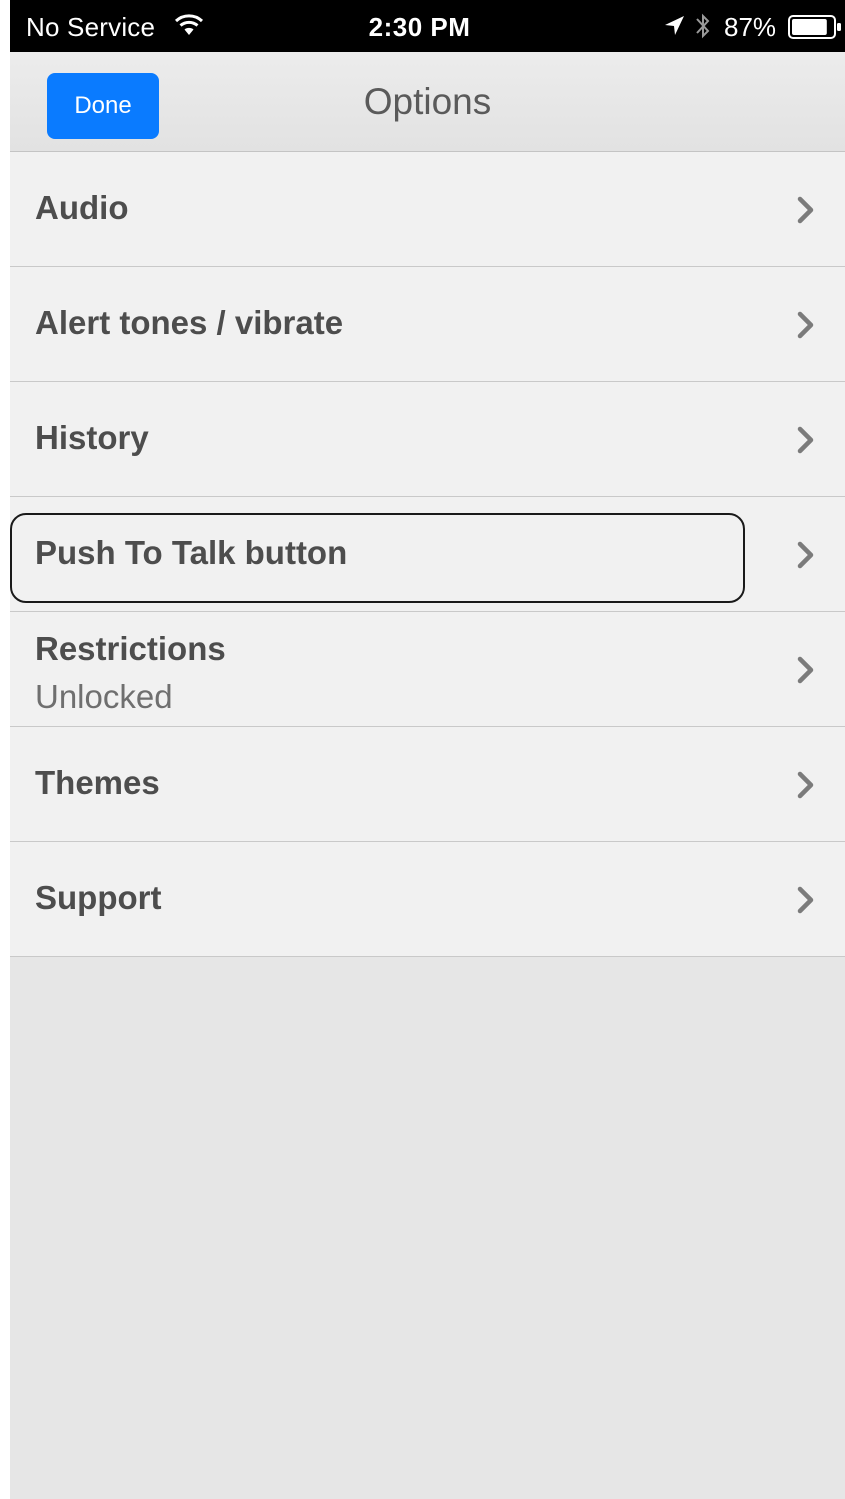 This screenshot has width=845, height=1499. Describe the element at coordinates (98, 897) in the screenshot. I see `option-label: Support` at that location.